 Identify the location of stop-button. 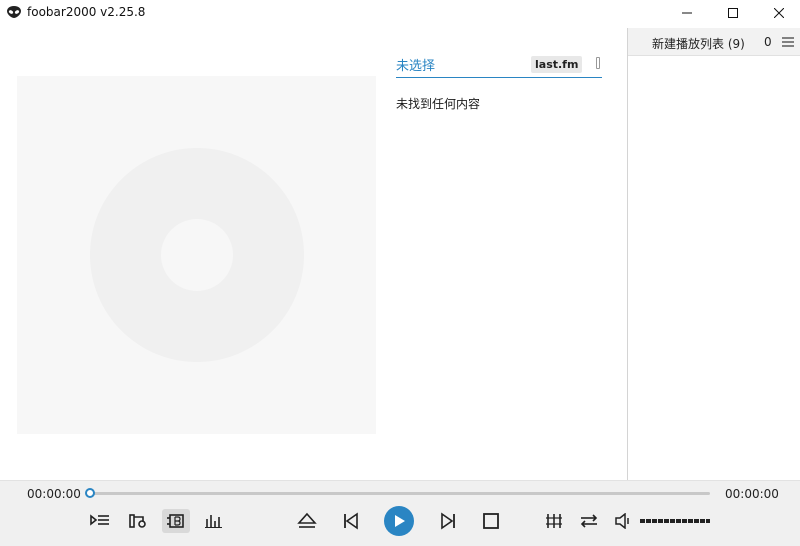
(491, 521).